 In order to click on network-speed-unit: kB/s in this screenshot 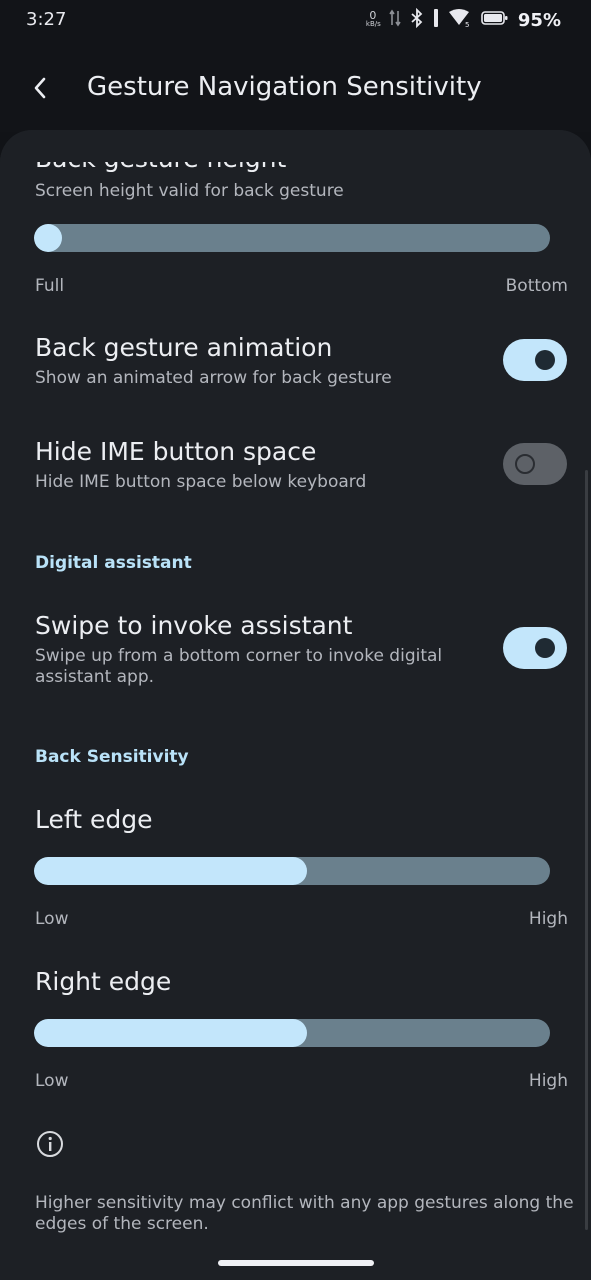, I will do `click(373, 24)`.